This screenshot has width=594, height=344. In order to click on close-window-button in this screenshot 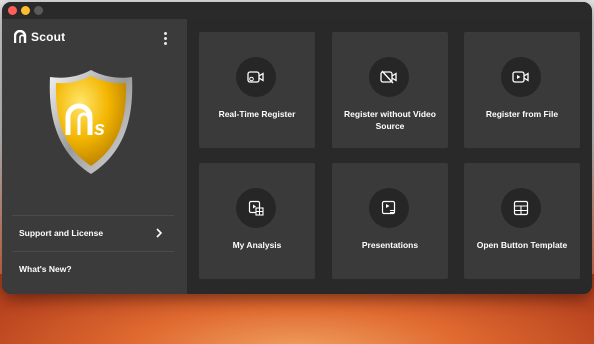, I will do `click(12, 10)`.